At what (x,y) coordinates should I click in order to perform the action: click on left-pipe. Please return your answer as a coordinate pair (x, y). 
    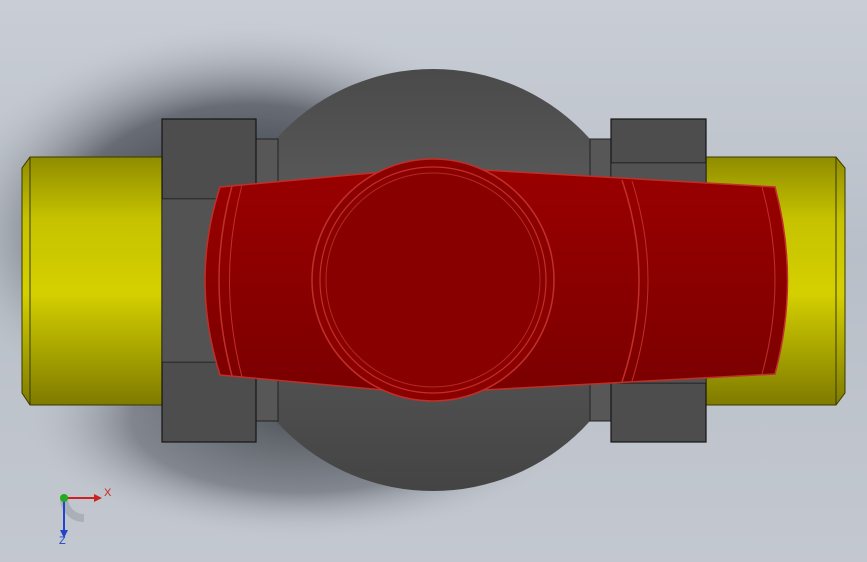
    Looking at the image, I should click on (93, 281).